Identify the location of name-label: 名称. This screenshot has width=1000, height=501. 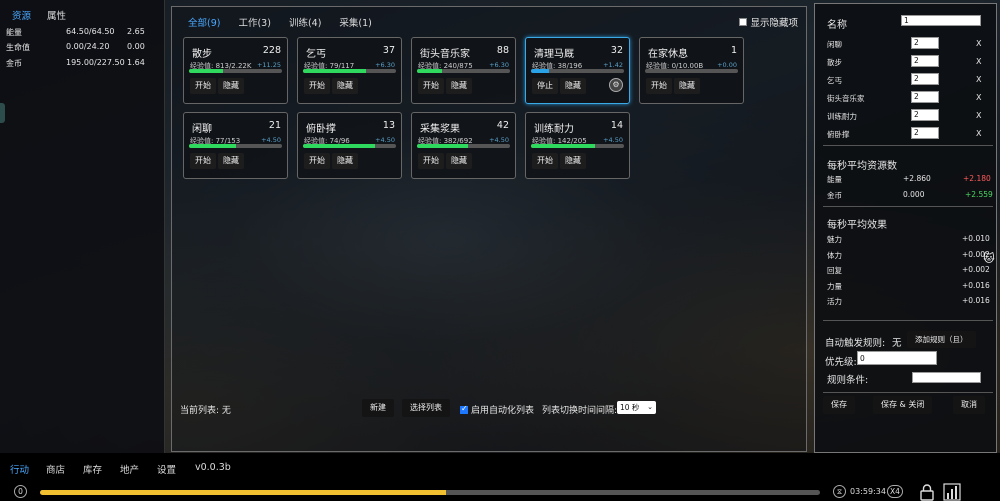
(837, 25).